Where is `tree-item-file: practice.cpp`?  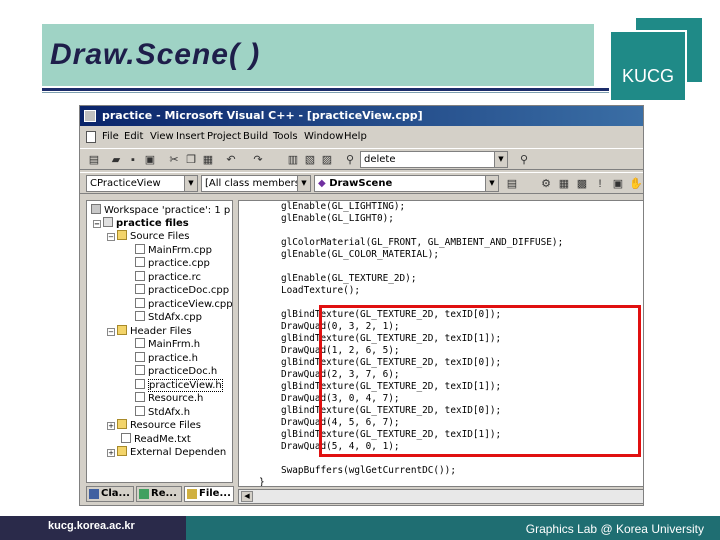 tree-item-file: practice.cpp is located at coordinates (172, 263).